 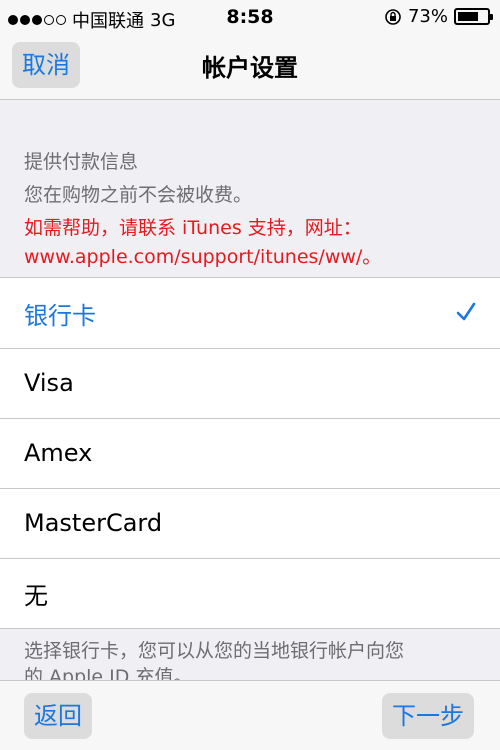 I want to click on payment-option-mastercard: MasterCard, so click(x=250, y=523).